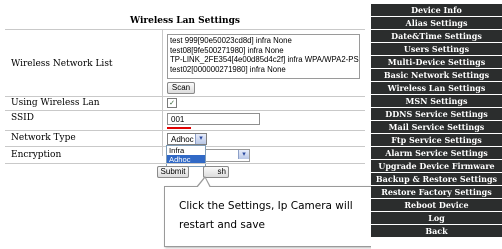  Describe the element at coordinates (436, 62) in the screenshot. I see `sidebar-item-multi-device: Multi-Device Settings` at that location.